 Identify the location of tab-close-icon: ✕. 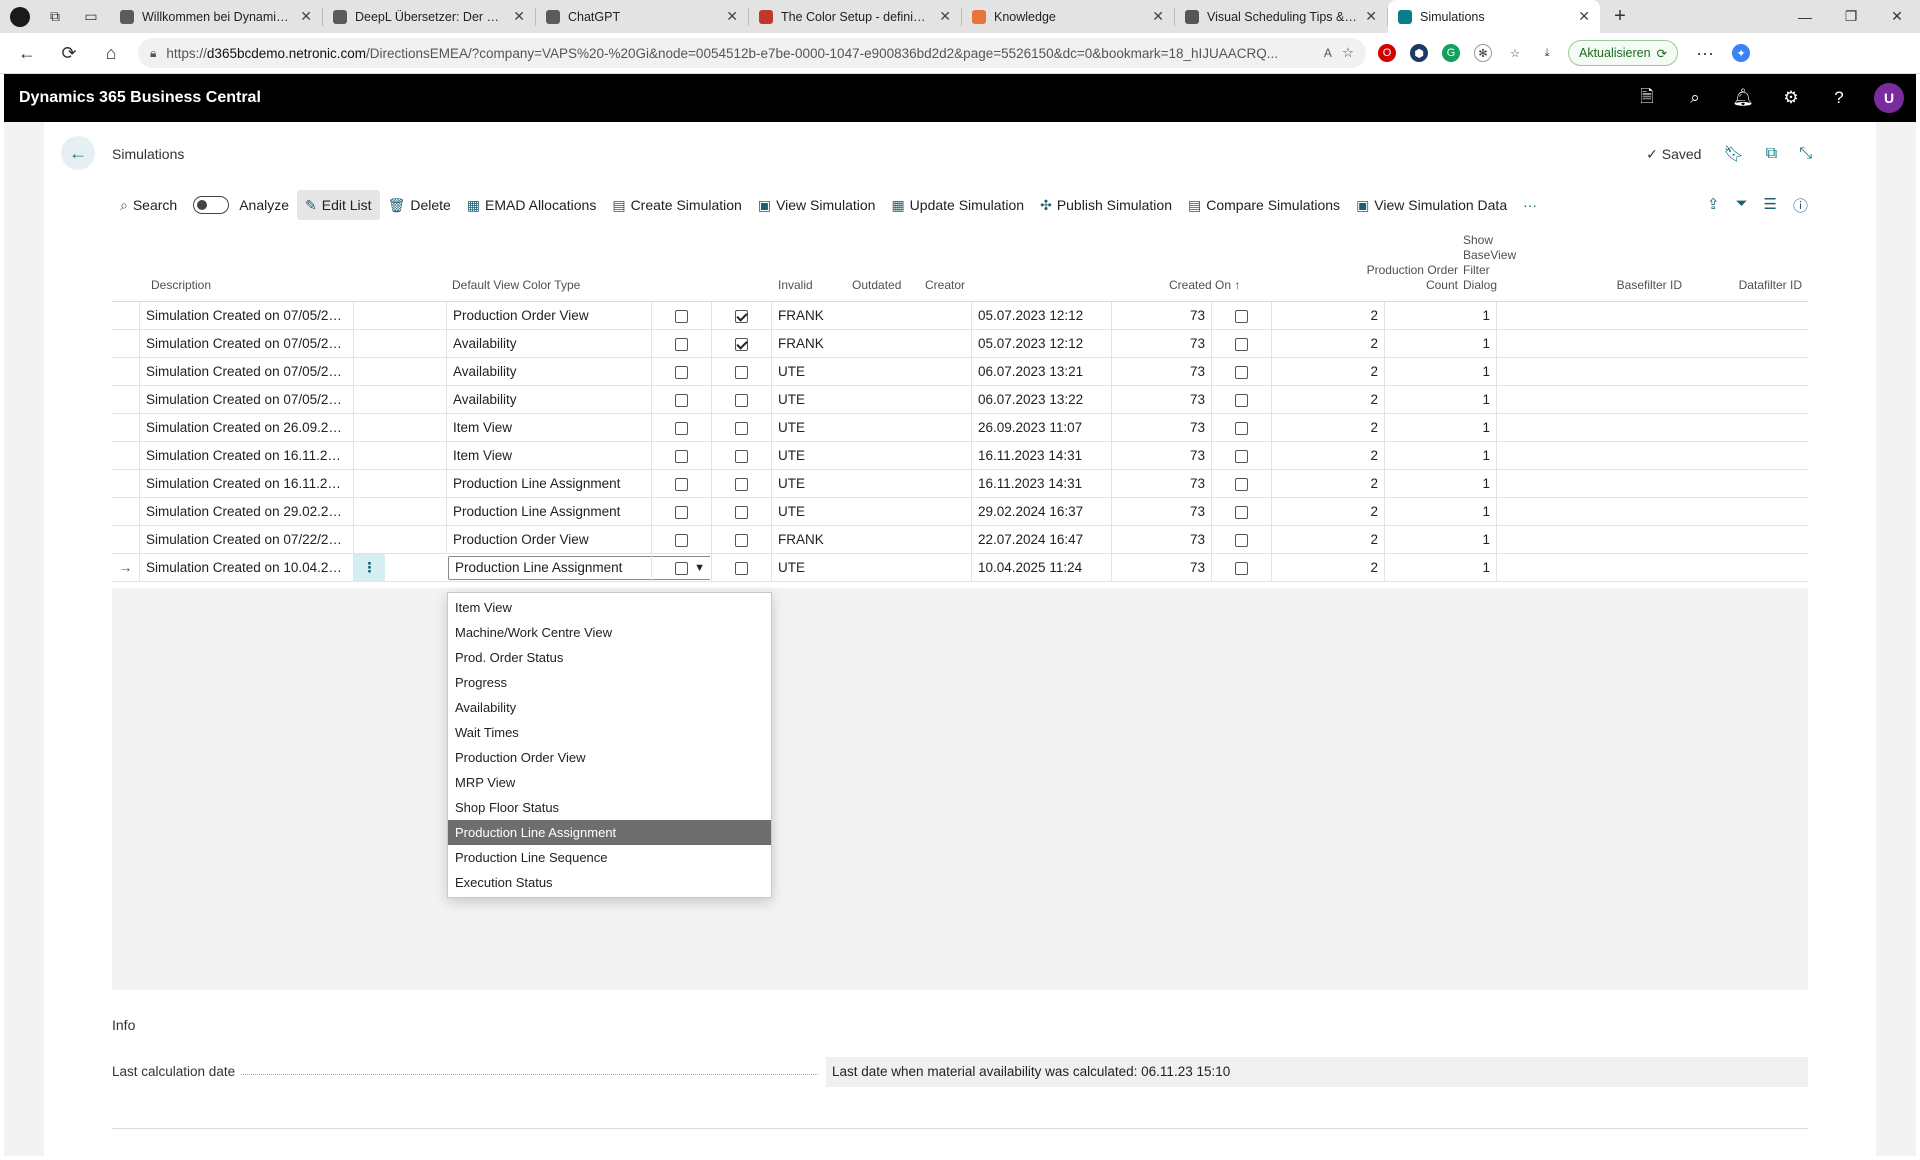
(306, 16).